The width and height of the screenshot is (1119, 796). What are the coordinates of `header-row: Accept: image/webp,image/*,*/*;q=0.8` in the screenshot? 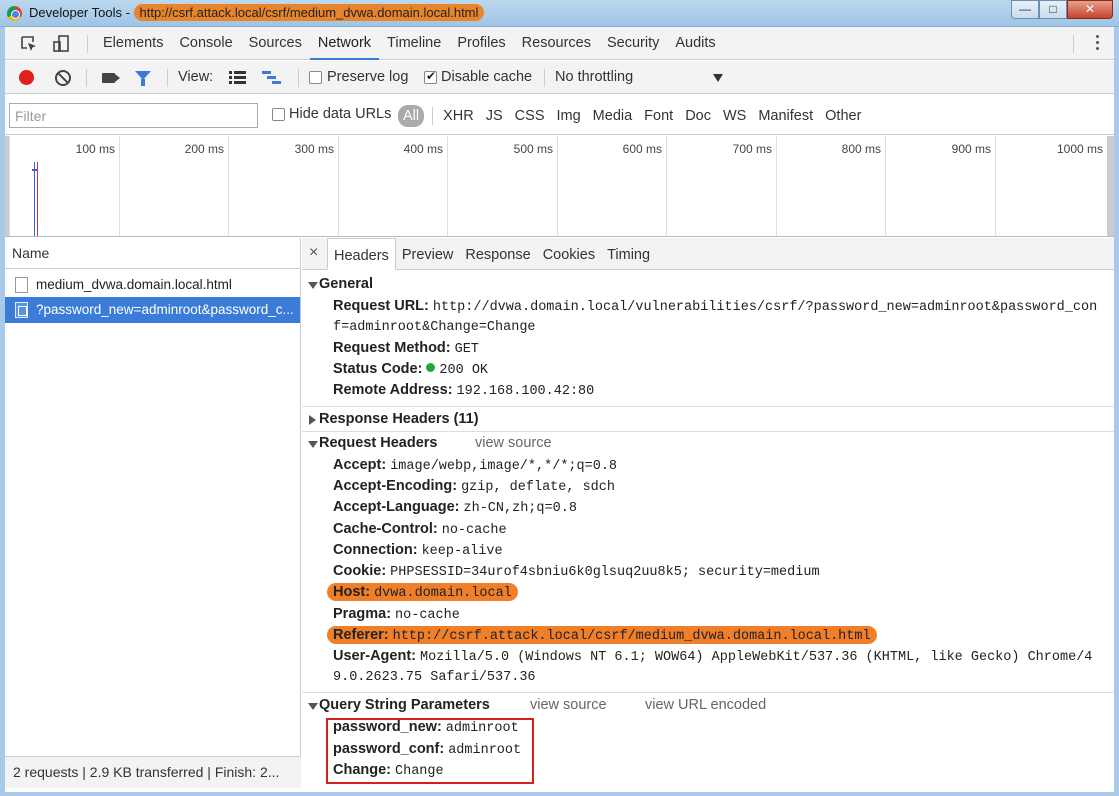 It's located at (475, 465).